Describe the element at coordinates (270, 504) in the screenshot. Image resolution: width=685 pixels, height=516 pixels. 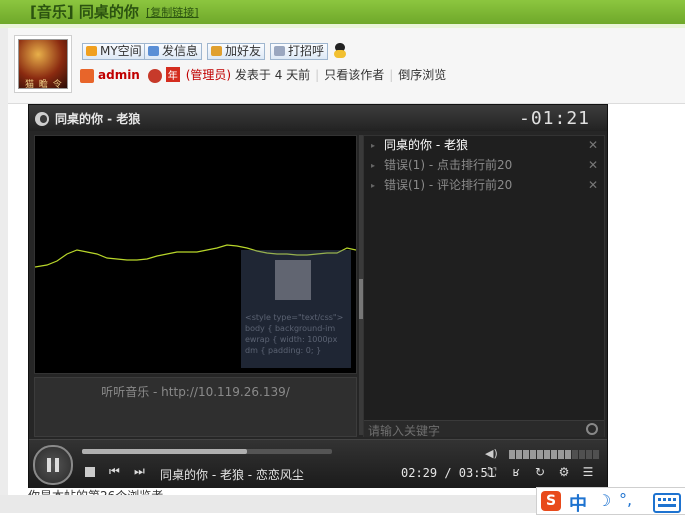
I see `status-strip` at that location.